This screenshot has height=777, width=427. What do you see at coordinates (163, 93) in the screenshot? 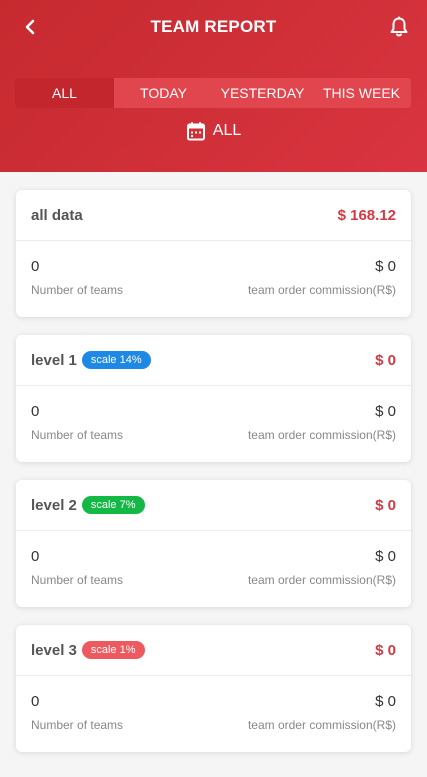
I see `tab-today: TODAY` at bounding box center [163, 93].